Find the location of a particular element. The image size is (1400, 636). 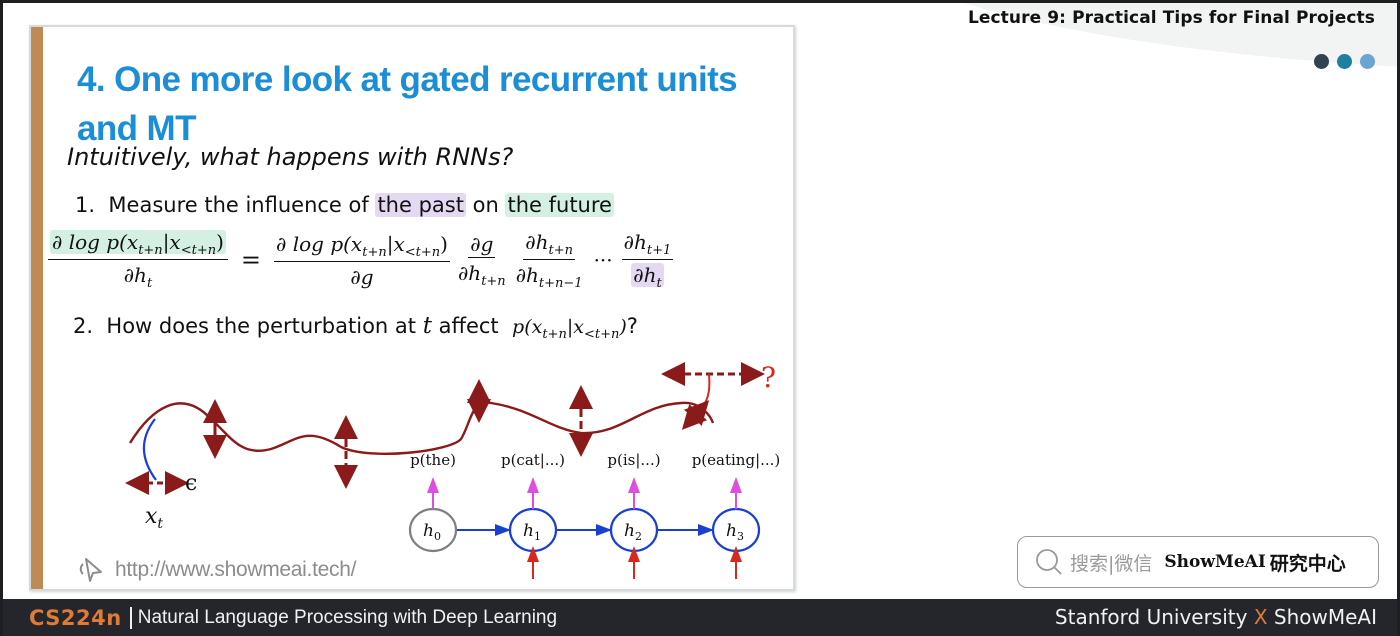

header-dots is located at coordinates (1344, 61).